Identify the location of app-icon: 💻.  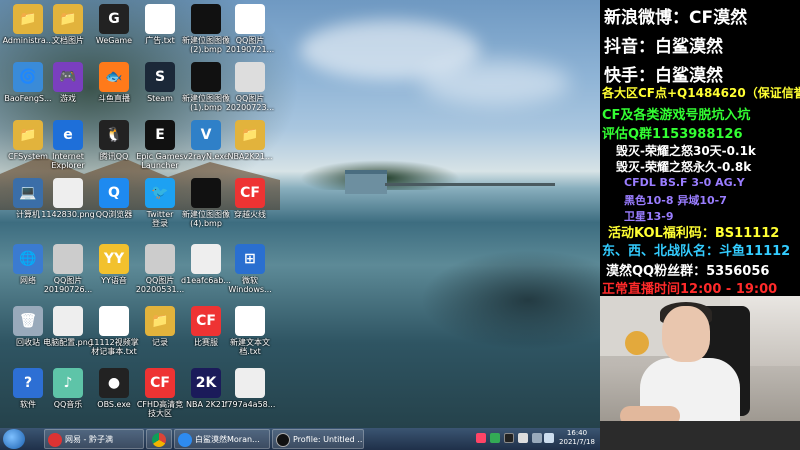
(28, 193).